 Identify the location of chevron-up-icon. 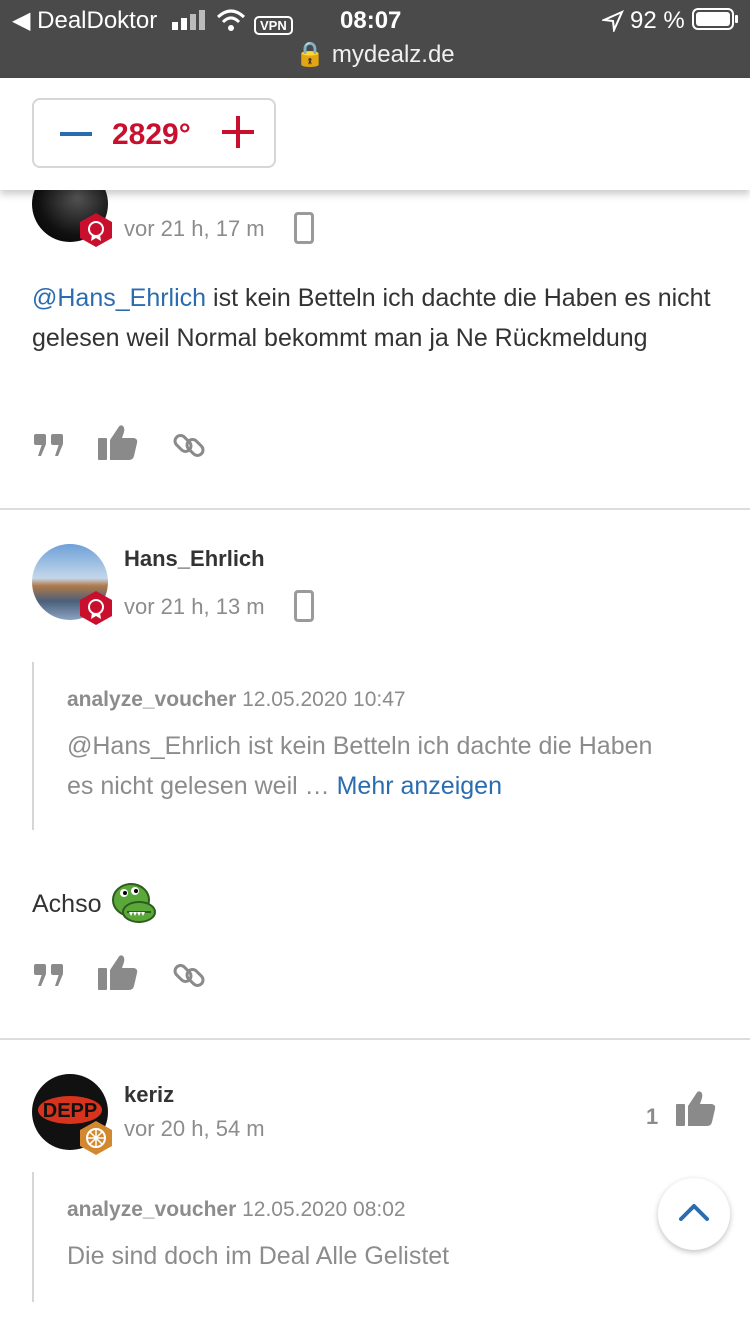
(694, 1212).